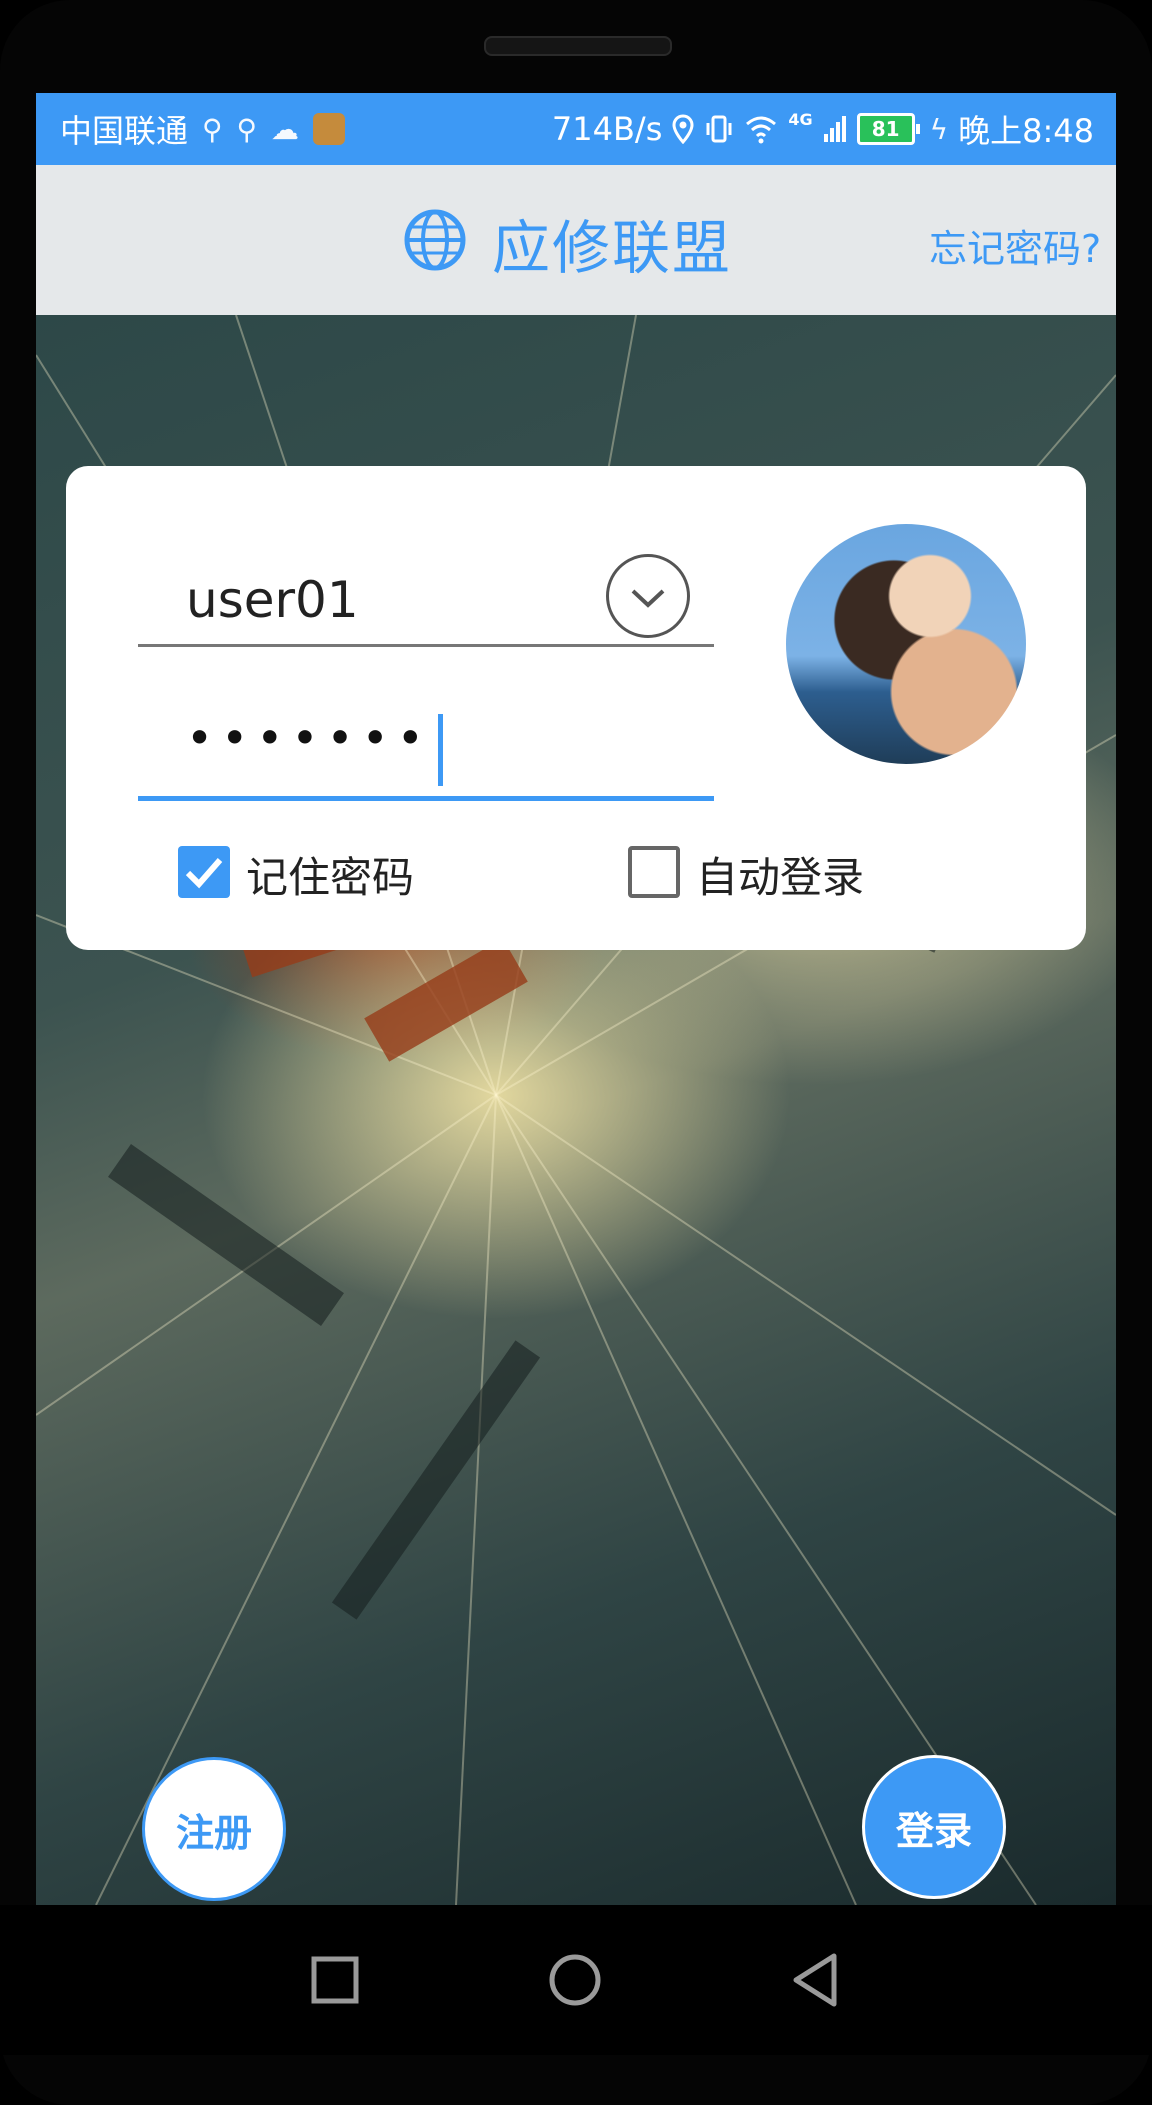 The height and width of the screenshot is (2105, 1152). What do you see at coordinates (939, 129) in the screenshot?
I see `charging-icon: ϟ` at bounding box center [939, 129].